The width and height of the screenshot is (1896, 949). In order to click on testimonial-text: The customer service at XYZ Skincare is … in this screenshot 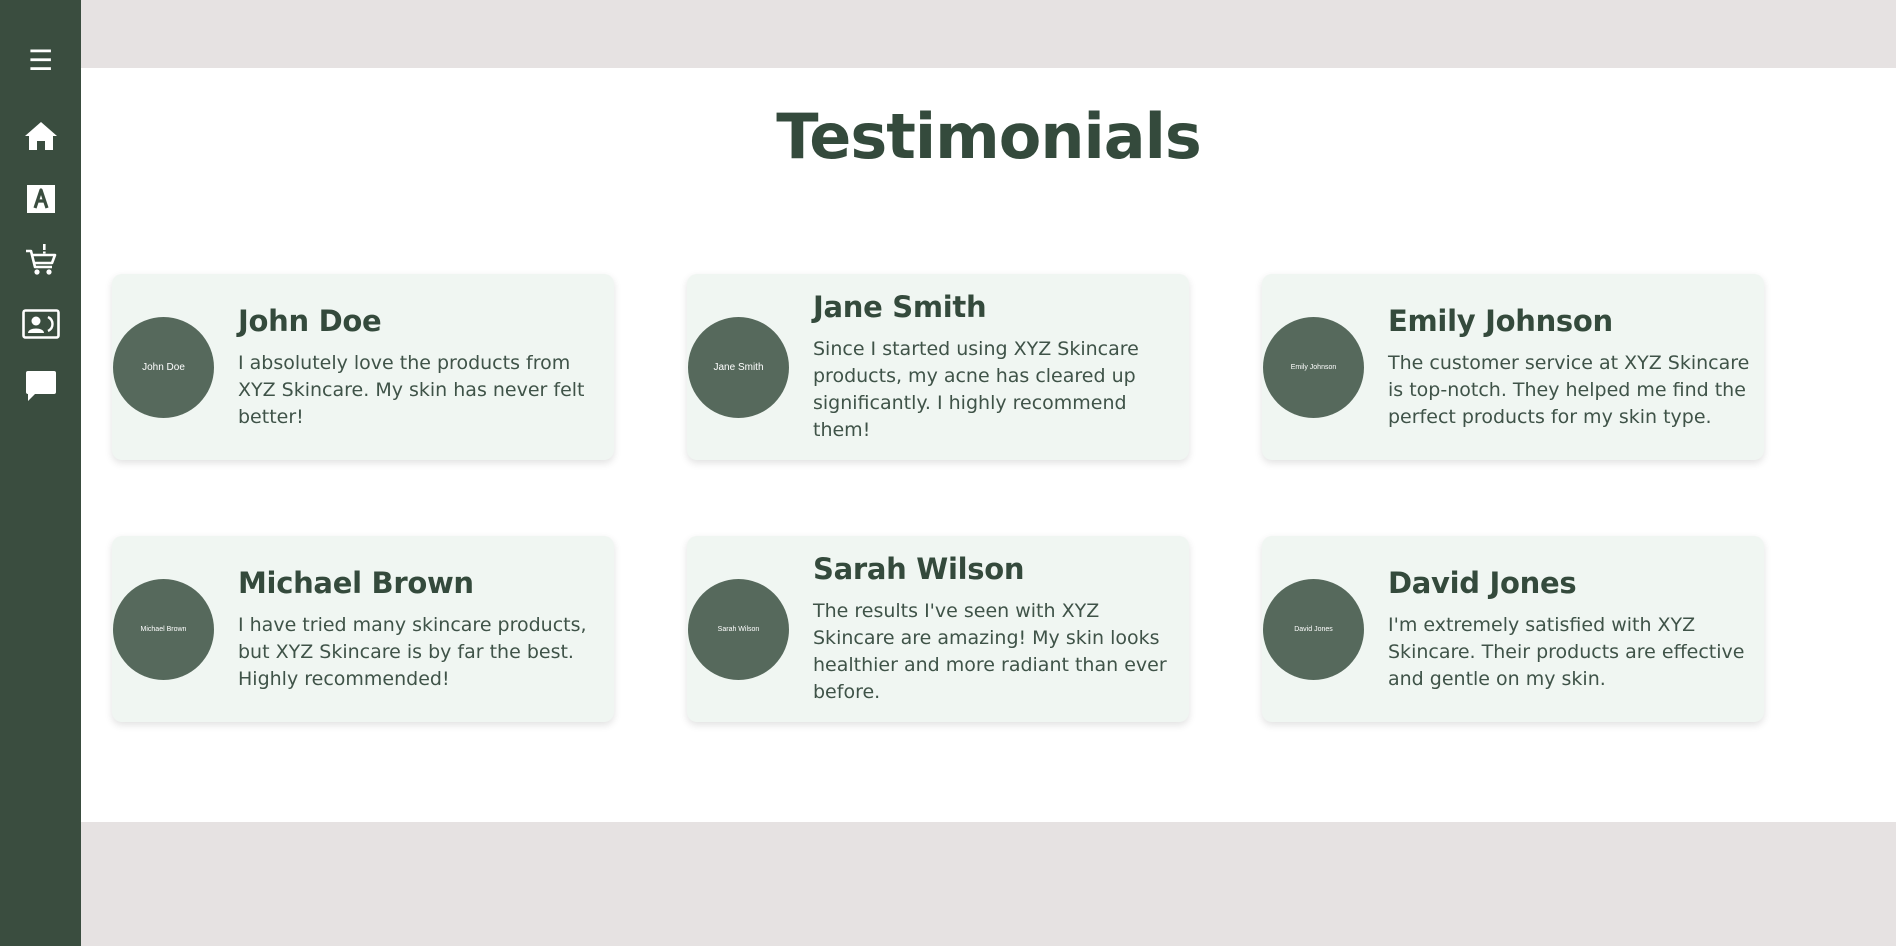, I will do `click(1569, 389)`.